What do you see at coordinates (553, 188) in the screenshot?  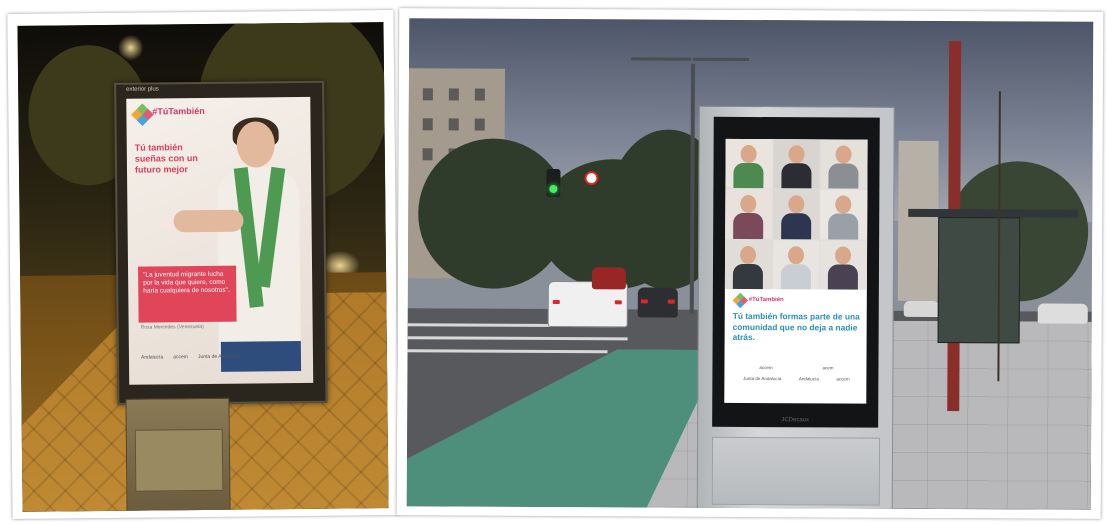 I see `green-light-icon` at bounding box center [553, 188].